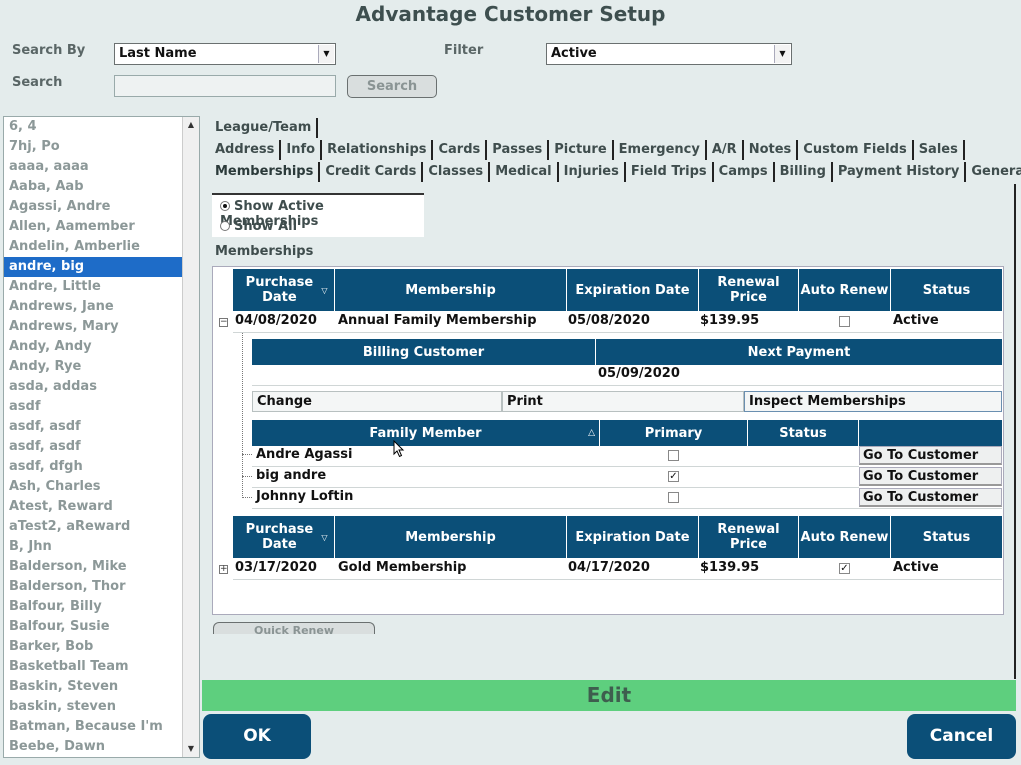 Image resolution: width=1021 pixels, height=765 pixels. What do you see at coordinates (94, 687) in the screenshot?
I see `customer-list-item: Baskin, Steven` at bounding box center [94, 687].